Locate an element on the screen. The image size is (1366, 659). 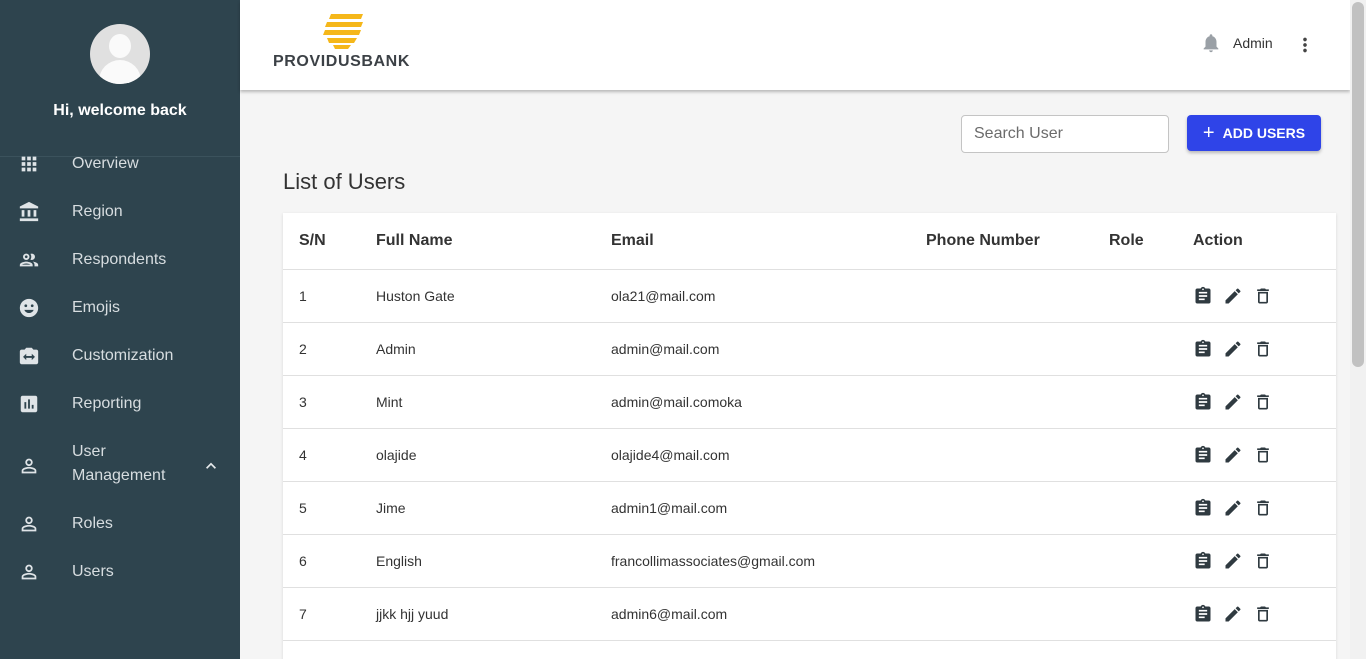
sidebar-item-users: Users is located at coordinates (120, 572).